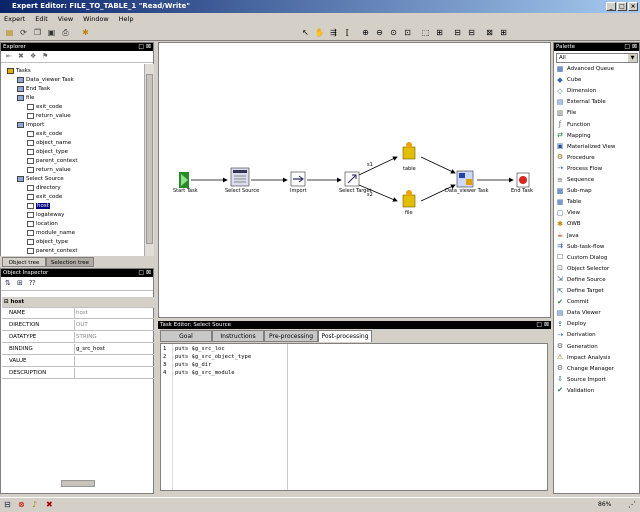 The image size is (640, 512). Describe the element at coordinates (457, 32) in the screenshot. I see `grid-left-icon: ⊟` at that location.